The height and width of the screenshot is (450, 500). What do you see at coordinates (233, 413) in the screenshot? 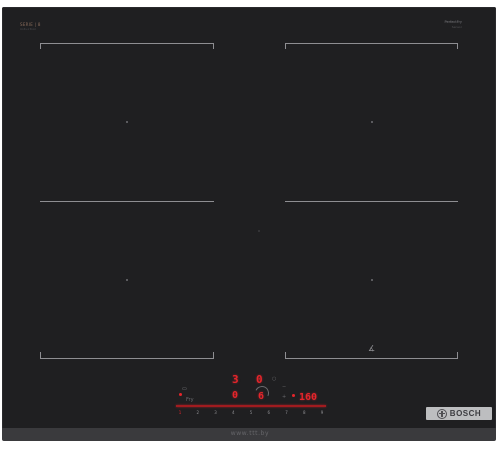
I see `scale-step: 4` at bounding box center [233, 413].